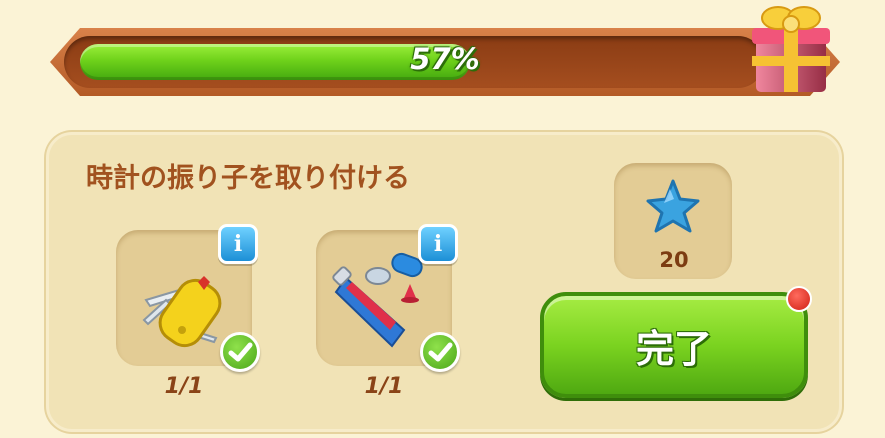 Image resolution: width=885 pixels, height=438 pixels. What do you see at coordinates (799, 299) in the screenshot?
I see `notification-dot` at bounding box center [799, 299].